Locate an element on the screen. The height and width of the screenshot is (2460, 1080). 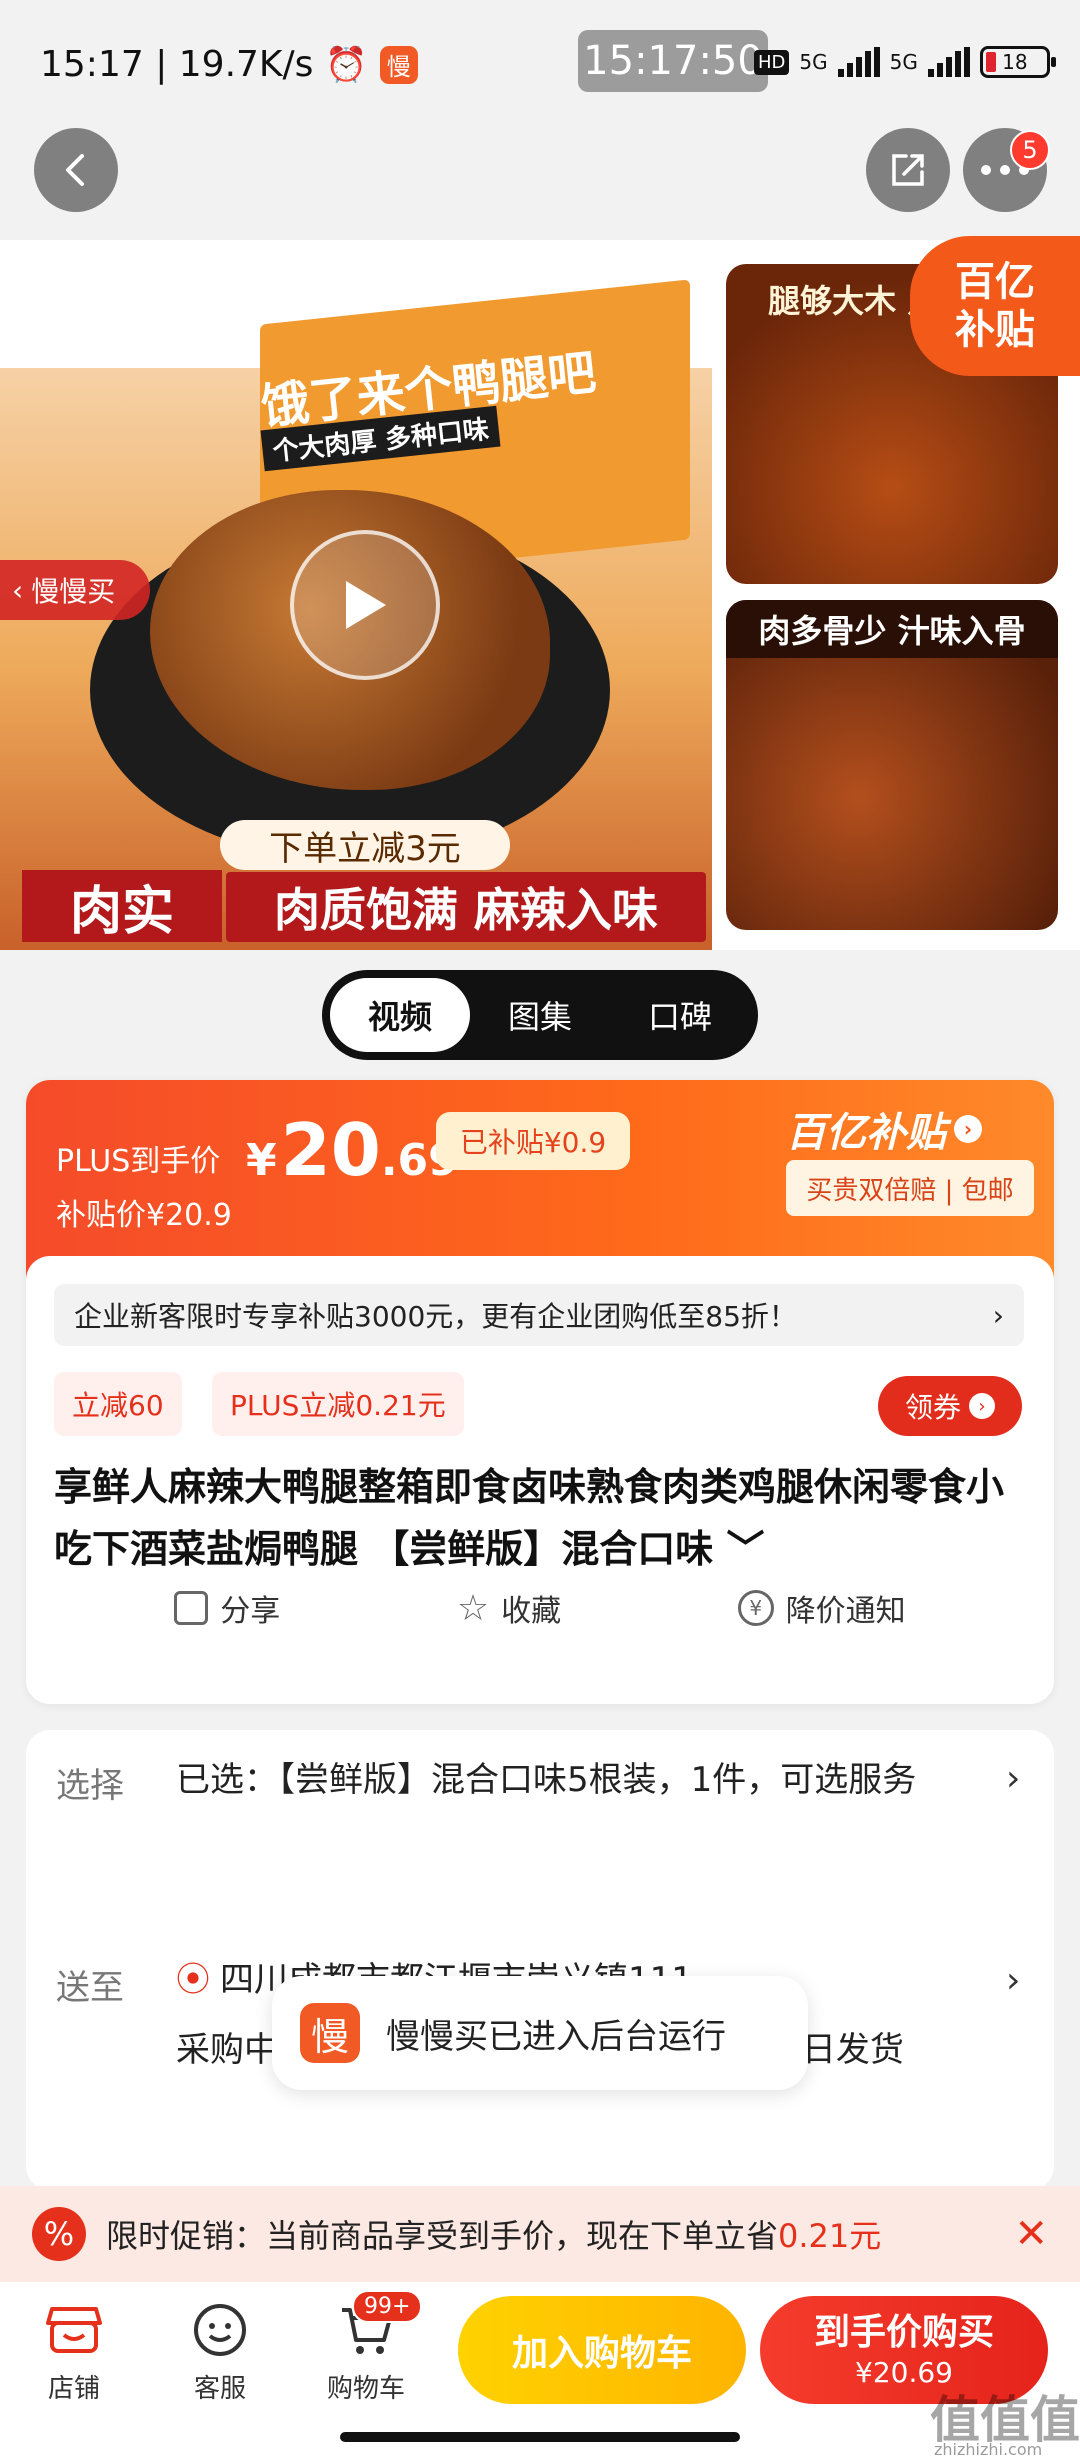
corner-line-2: 补贴 is located at coordinates (995, 330).